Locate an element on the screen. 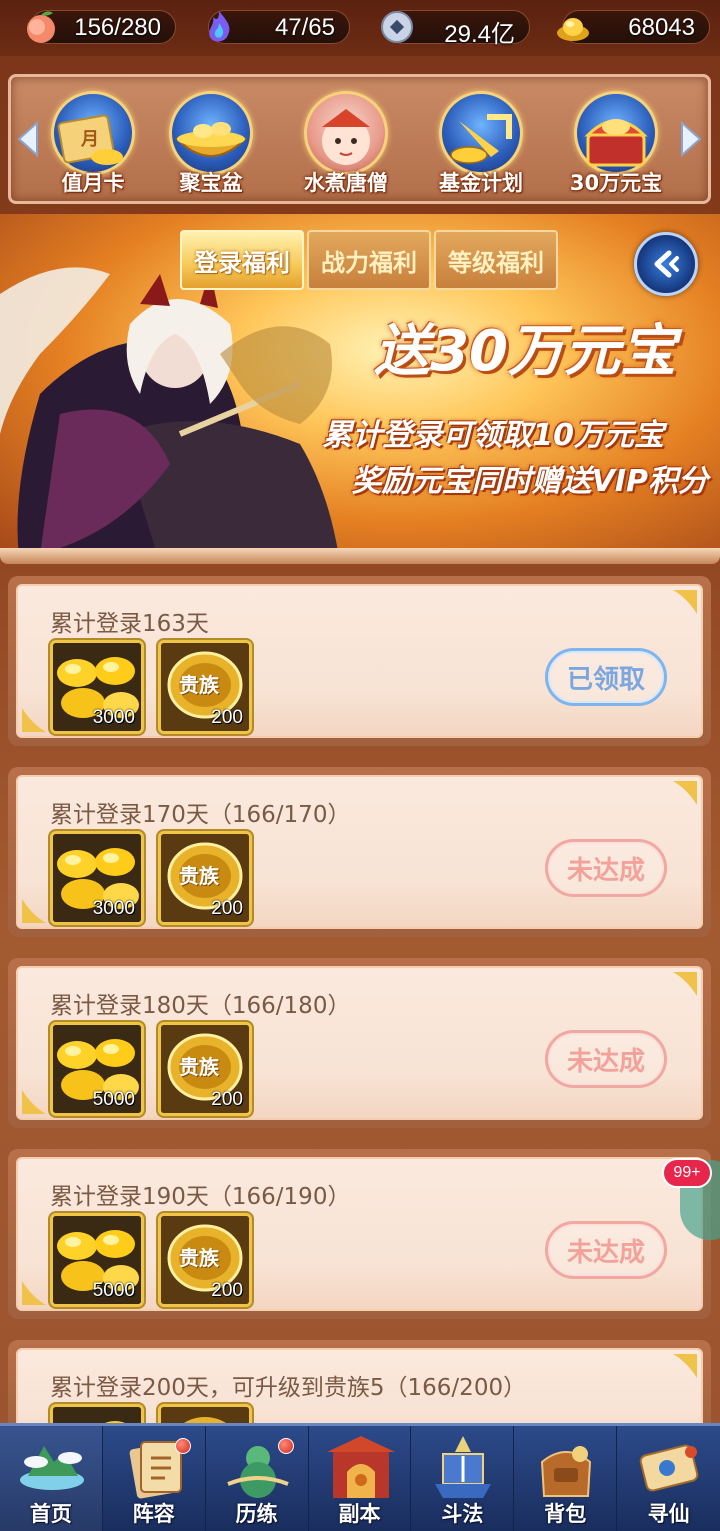 The image size is (720, 1531). coin-icon is located at coordinates (397, 27).